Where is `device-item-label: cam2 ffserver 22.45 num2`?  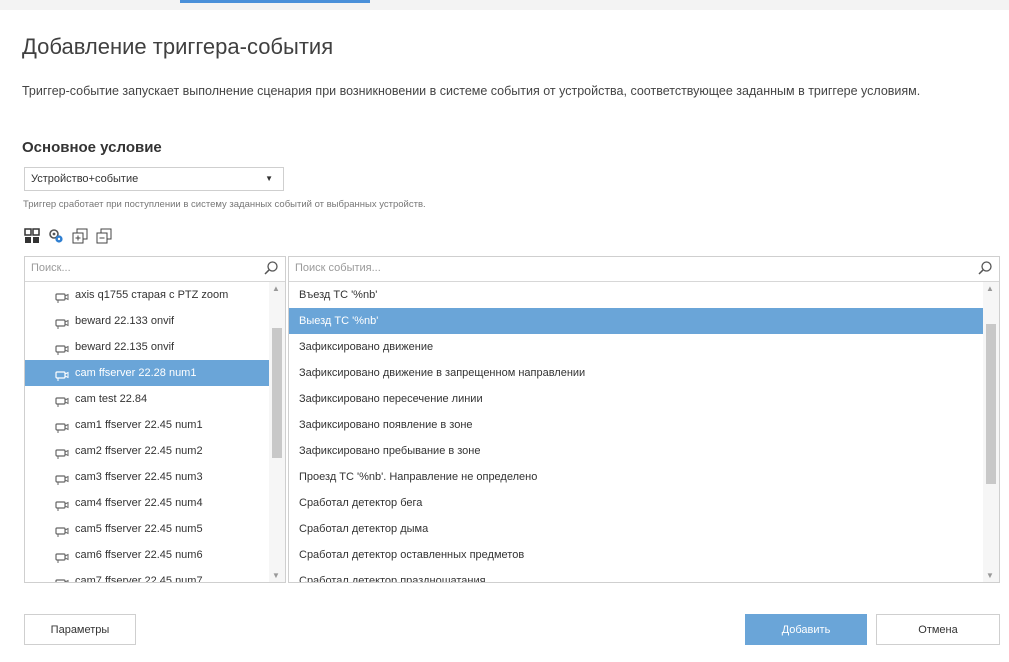 device-item-label: cam2 ffserver 22.45 num2 is located at coordinates (139, 451).